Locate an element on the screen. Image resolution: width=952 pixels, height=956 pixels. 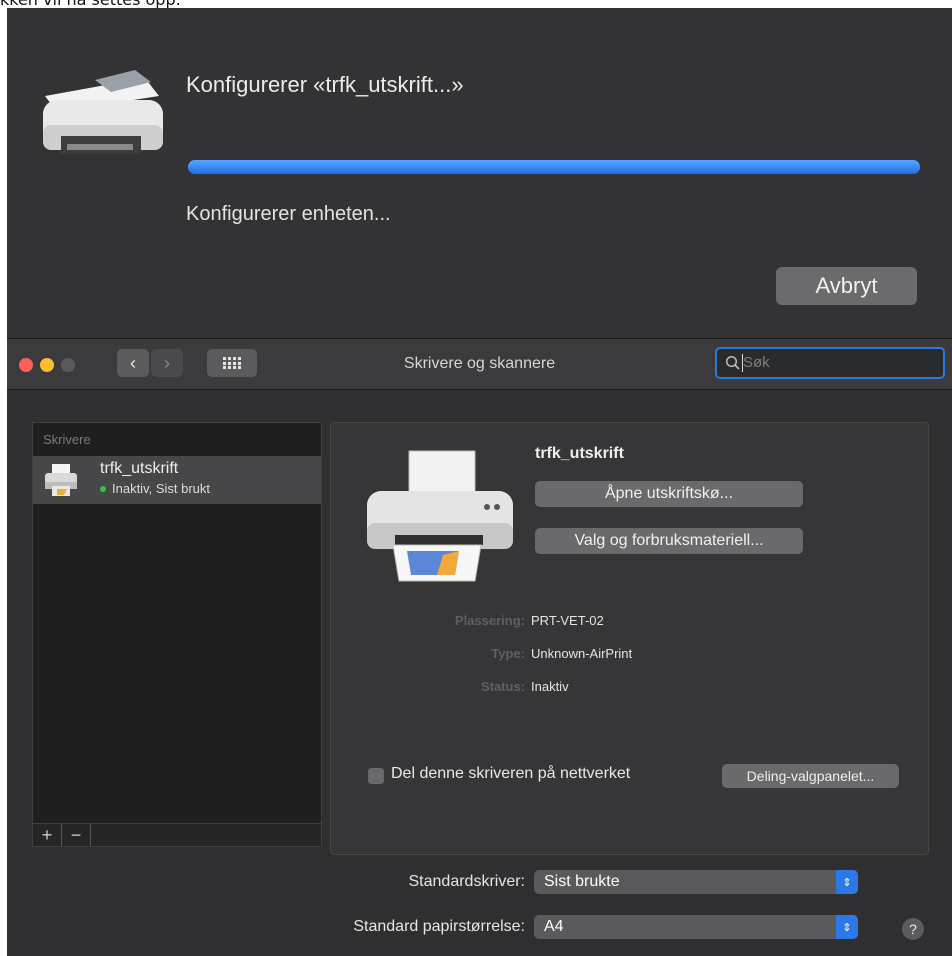
printer-title: trfk_utskrift is located at coordinates (579, 453).